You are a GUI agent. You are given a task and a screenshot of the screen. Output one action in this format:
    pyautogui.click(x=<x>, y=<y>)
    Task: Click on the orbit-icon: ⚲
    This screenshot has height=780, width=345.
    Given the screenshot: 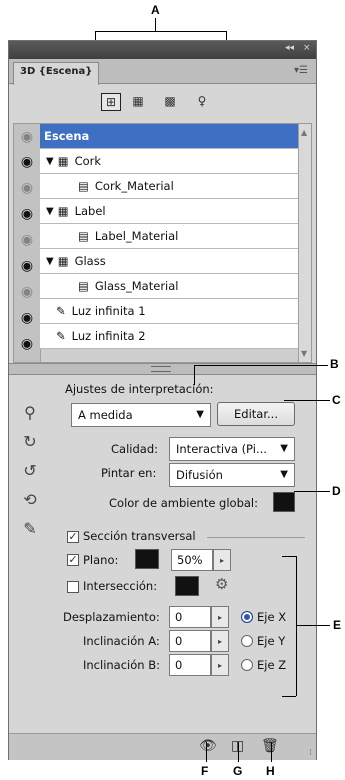 What is the action you would take?
    pyautogui.click(x=30, y=412)
    